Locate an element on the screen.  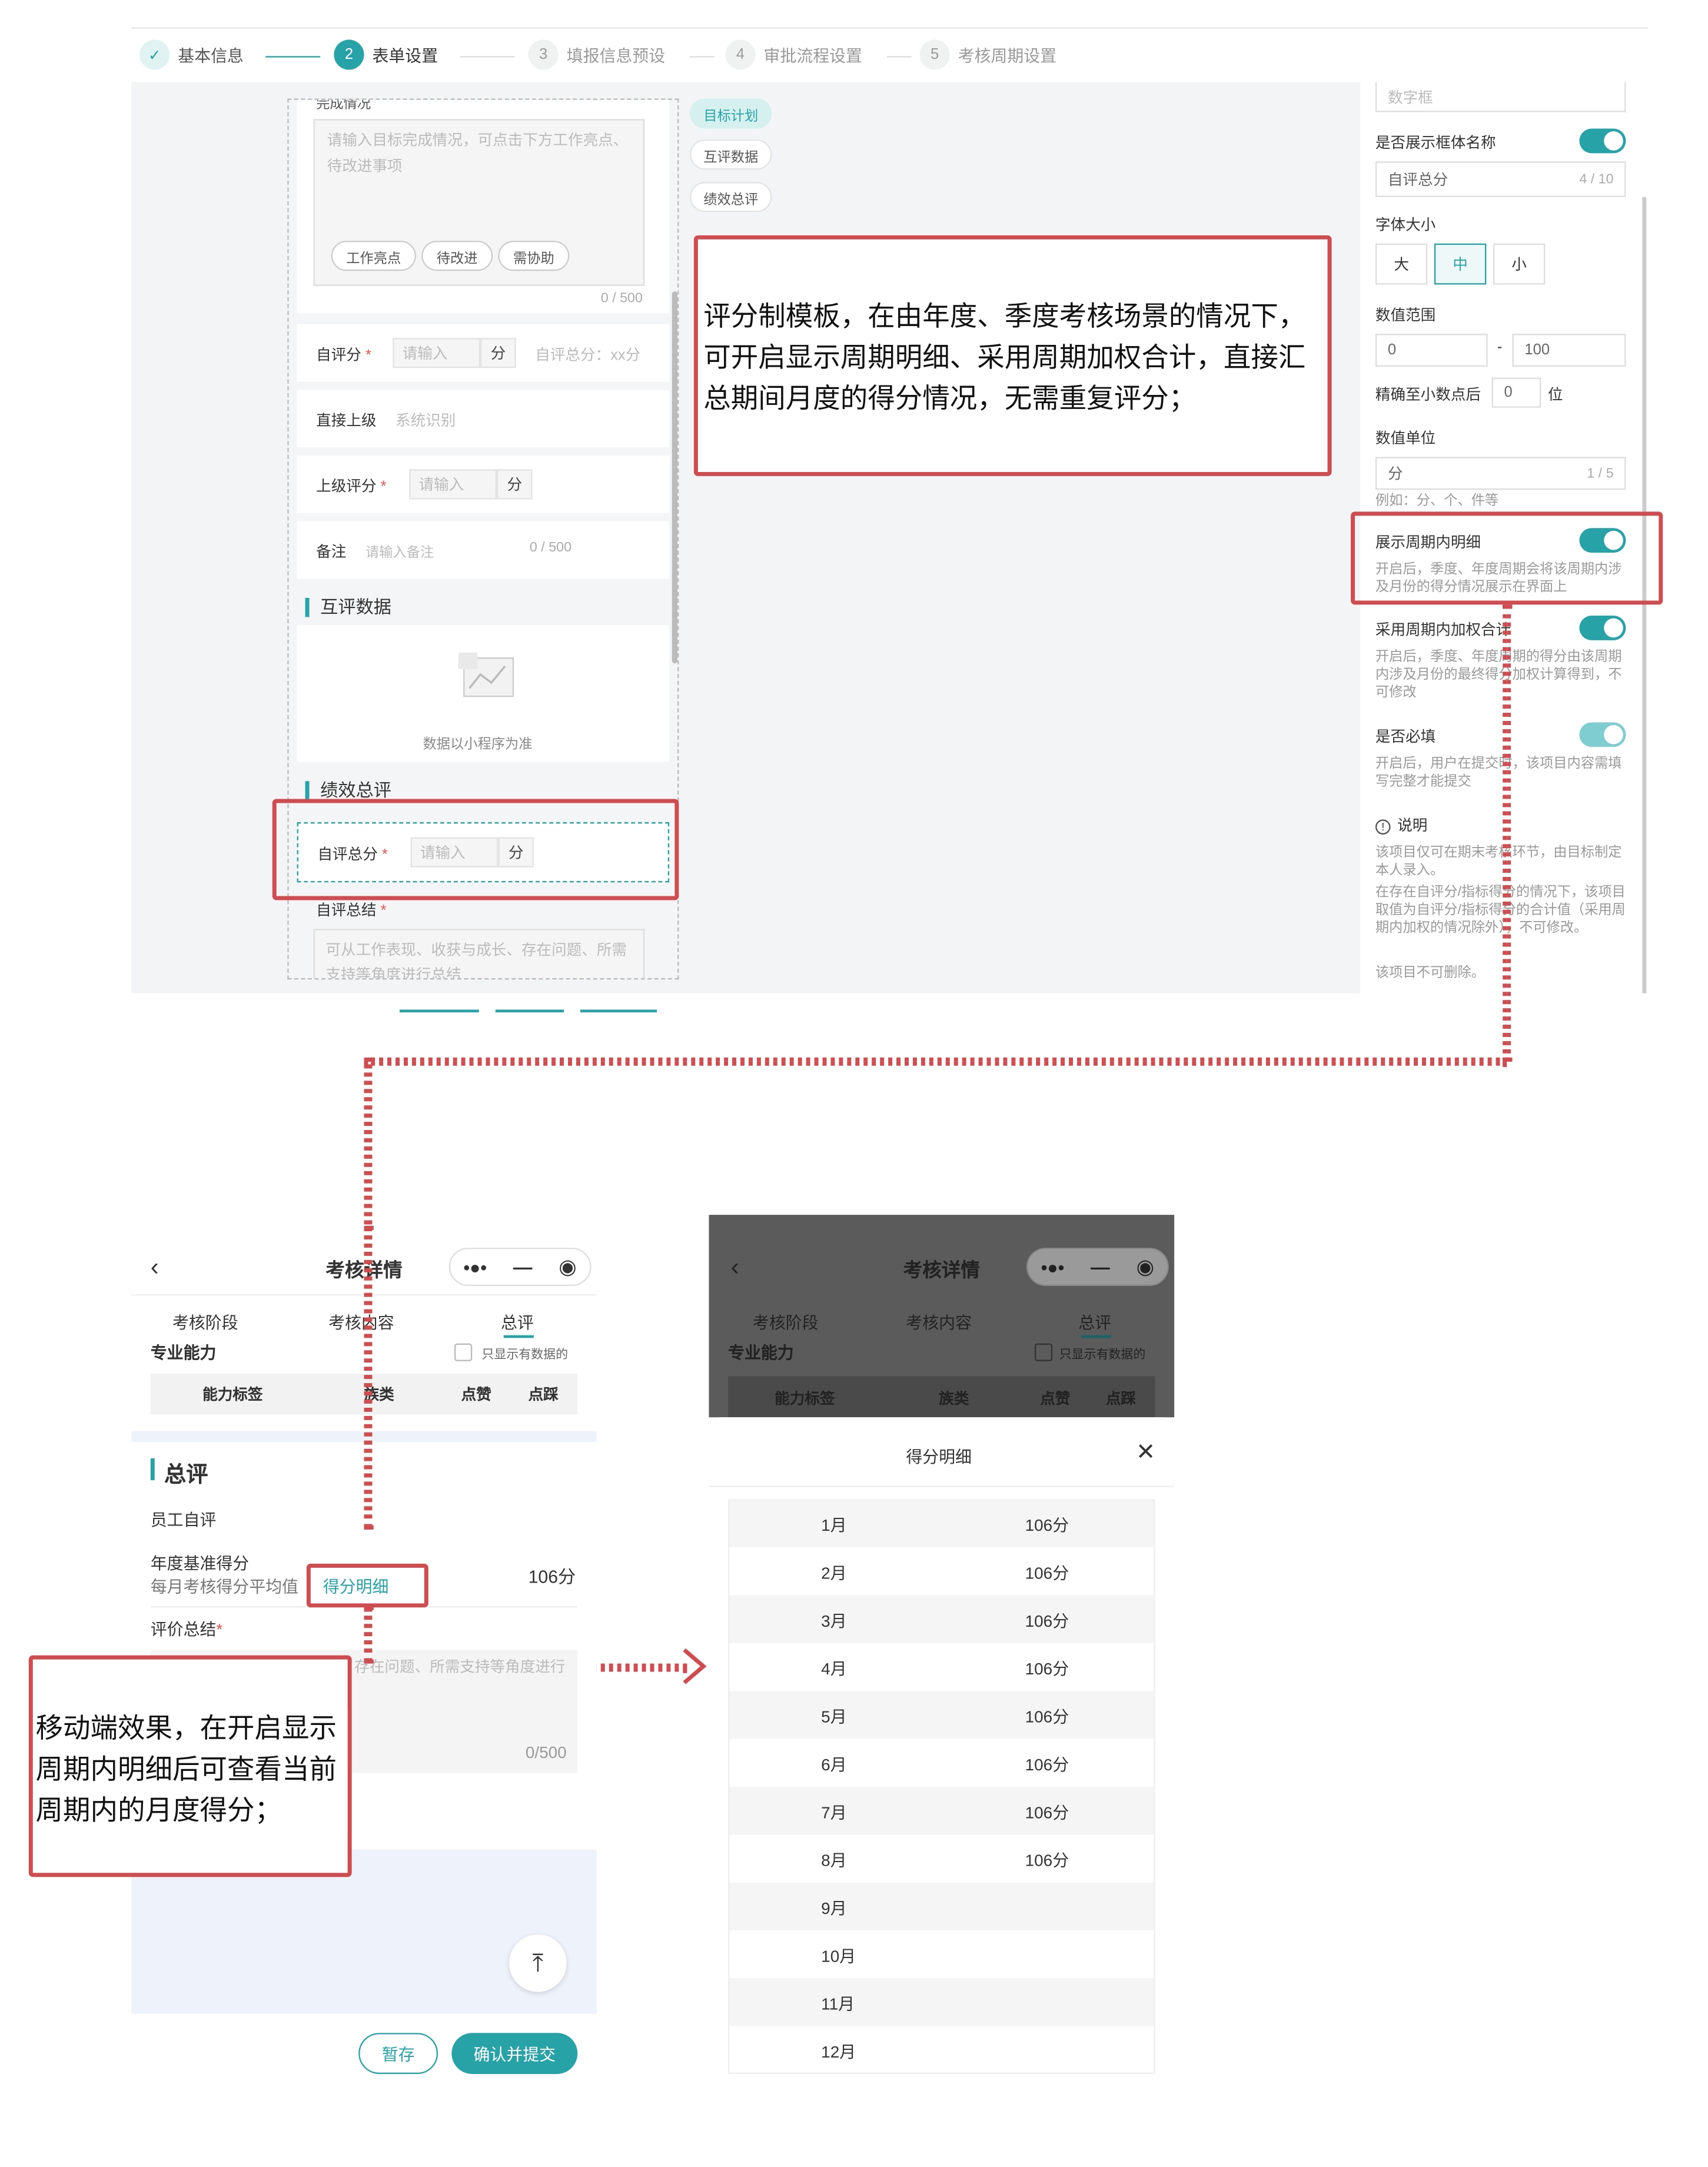
annotation-frame-link is located at coordinates (367, 1585).